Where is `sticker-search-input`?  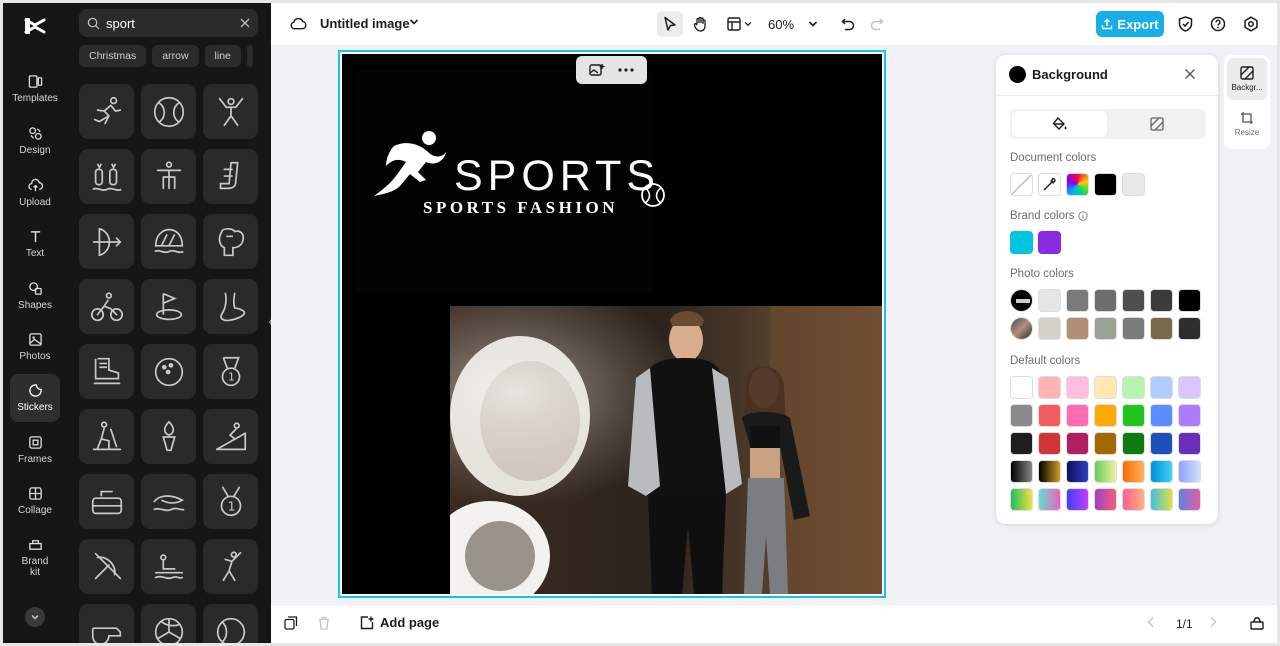 sticker-search-input is located at coordinates (173, 23).